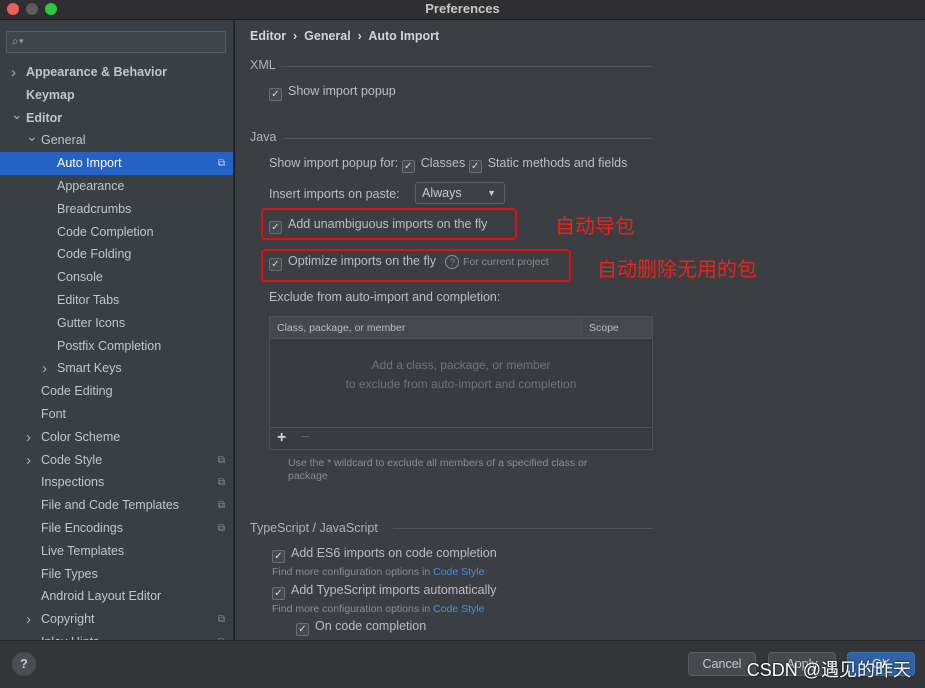  What do you see at coordinates (616, 328) in the screenshot?
I see `column-header-scope: Scope` at bounding box center [616, 328].